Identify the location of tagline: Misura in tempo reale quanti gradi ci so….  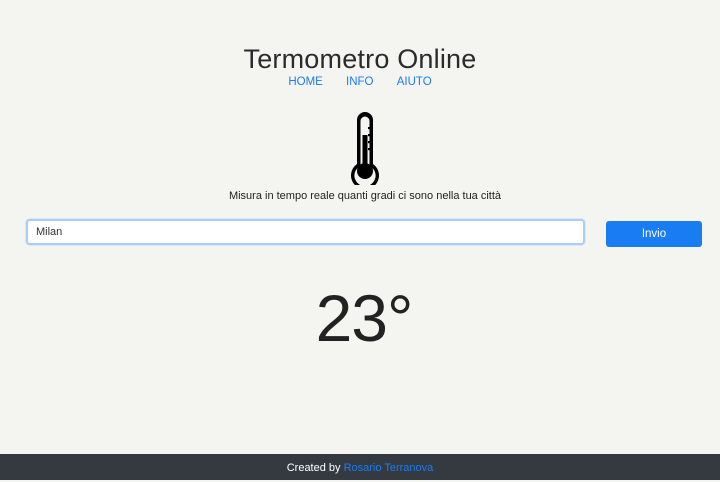
(365, 196).